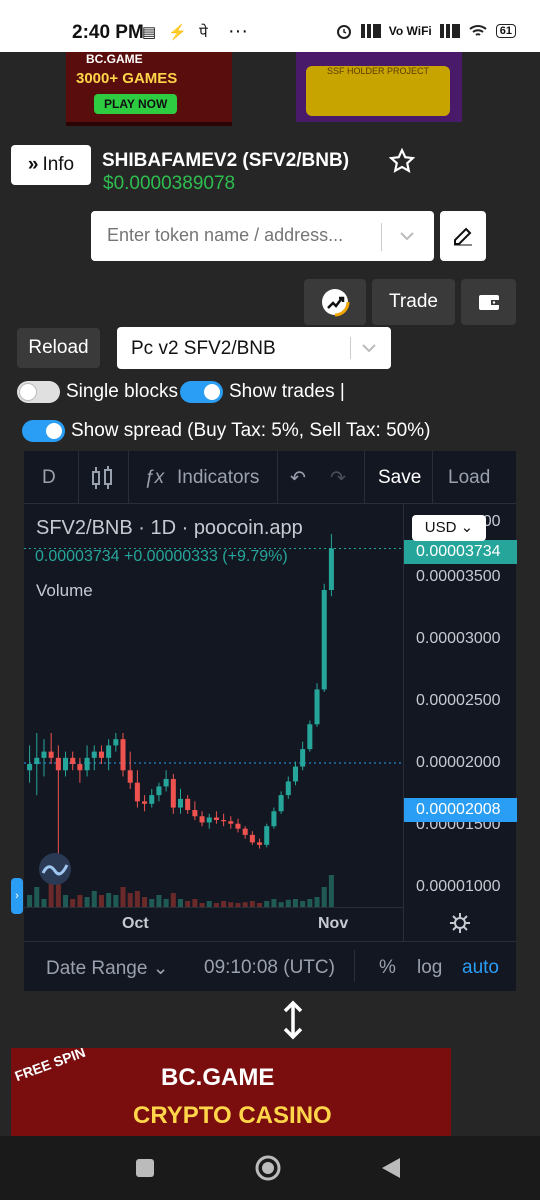  What do you see at coordinates (107, 968) in the screenshot?
I see `date-range-button: Date Range ⌄` at bounding box center [107, 968].